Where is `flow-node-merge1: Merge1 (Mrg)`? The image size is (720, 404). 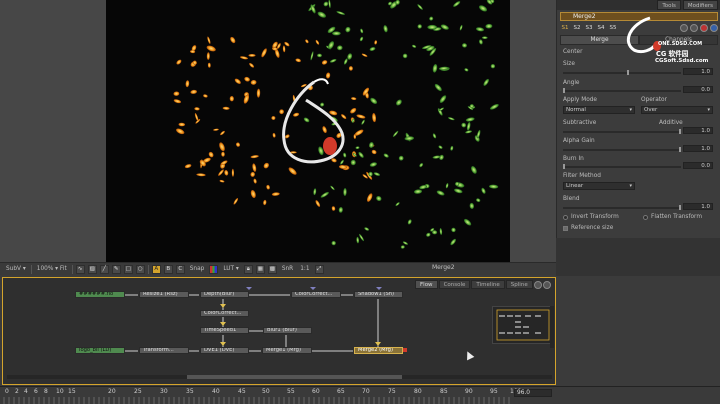 flow-node-merge1: Merge1 (Mrg) is located at coordinates (287, 350).